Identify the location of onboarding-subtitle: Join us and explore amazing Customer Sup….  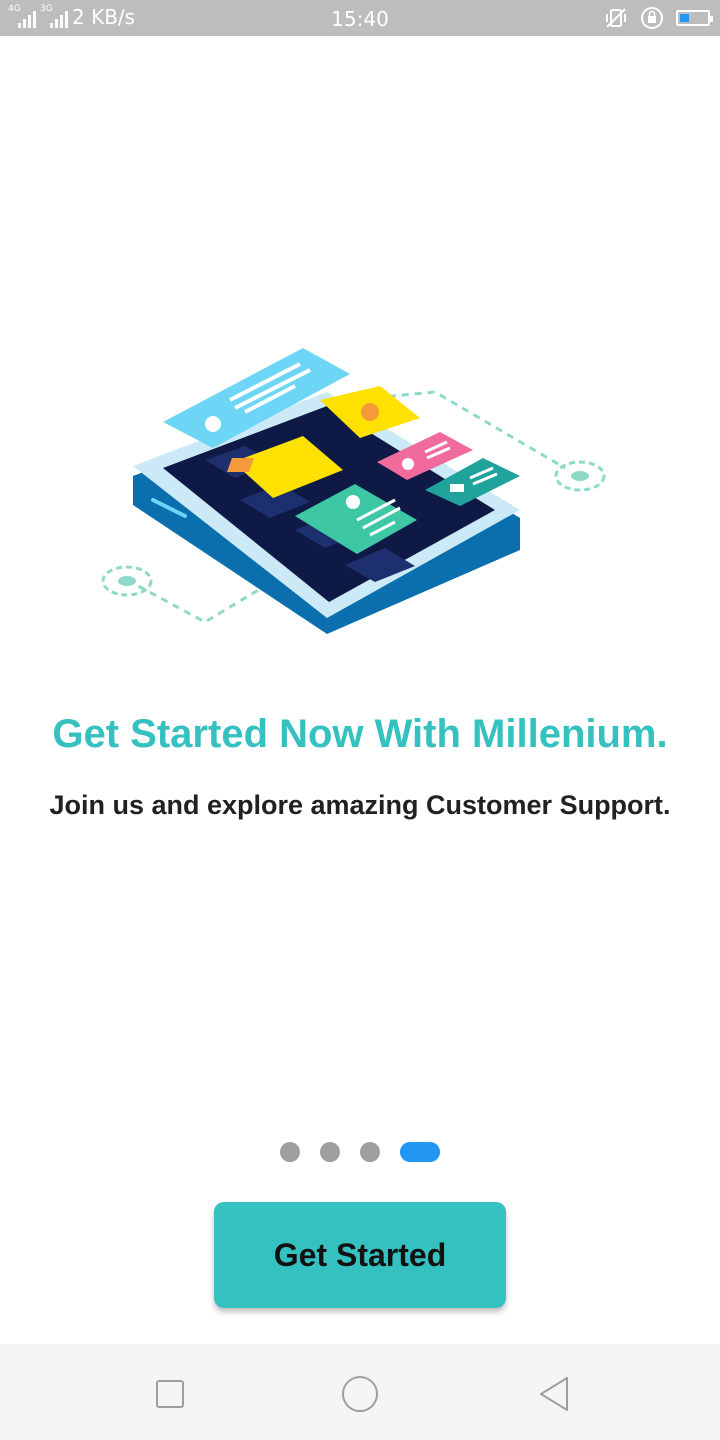
(360, 805).